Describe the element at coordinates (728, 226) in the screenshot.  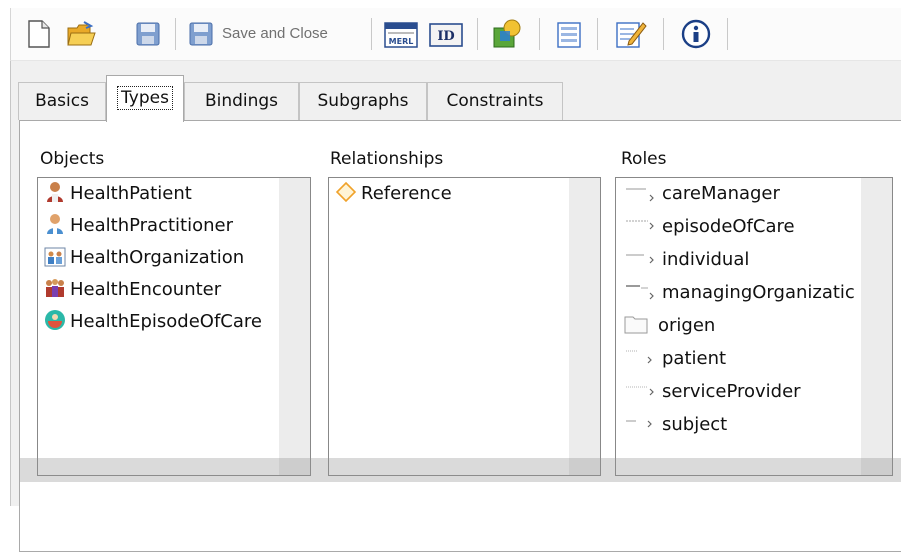
I see `list-item-label: episodeOfCare` at that location.